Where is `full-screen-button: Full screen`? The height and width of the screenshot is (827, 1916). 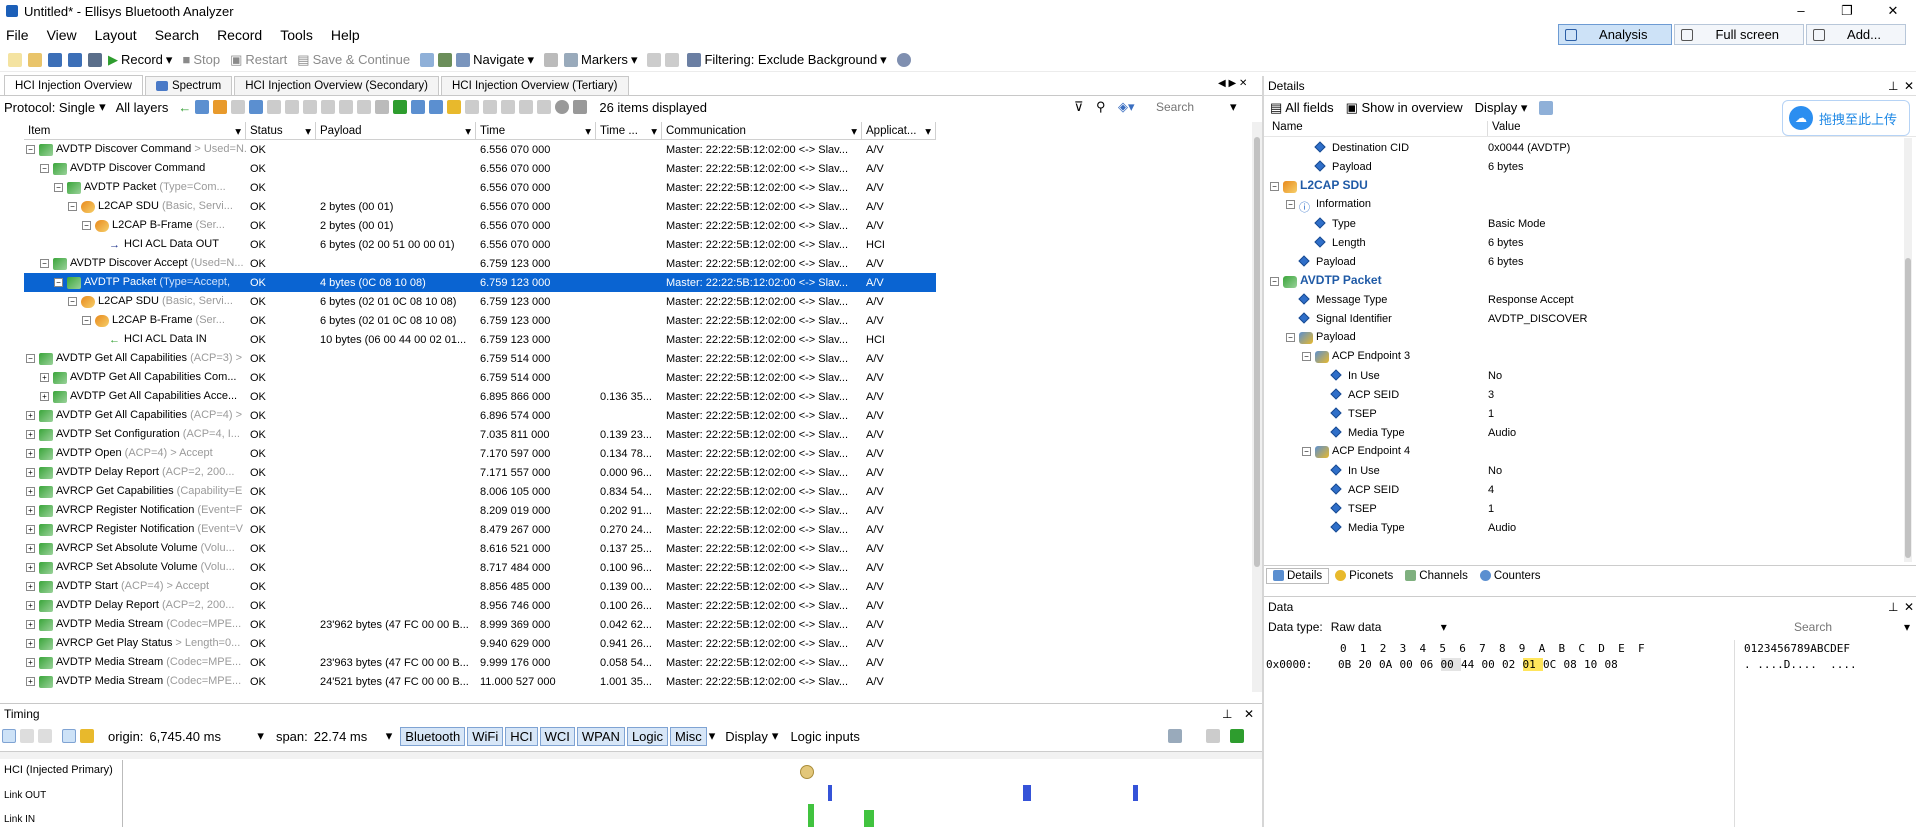
full-screen-button: Full screen is located at coordinates (1739, 34).